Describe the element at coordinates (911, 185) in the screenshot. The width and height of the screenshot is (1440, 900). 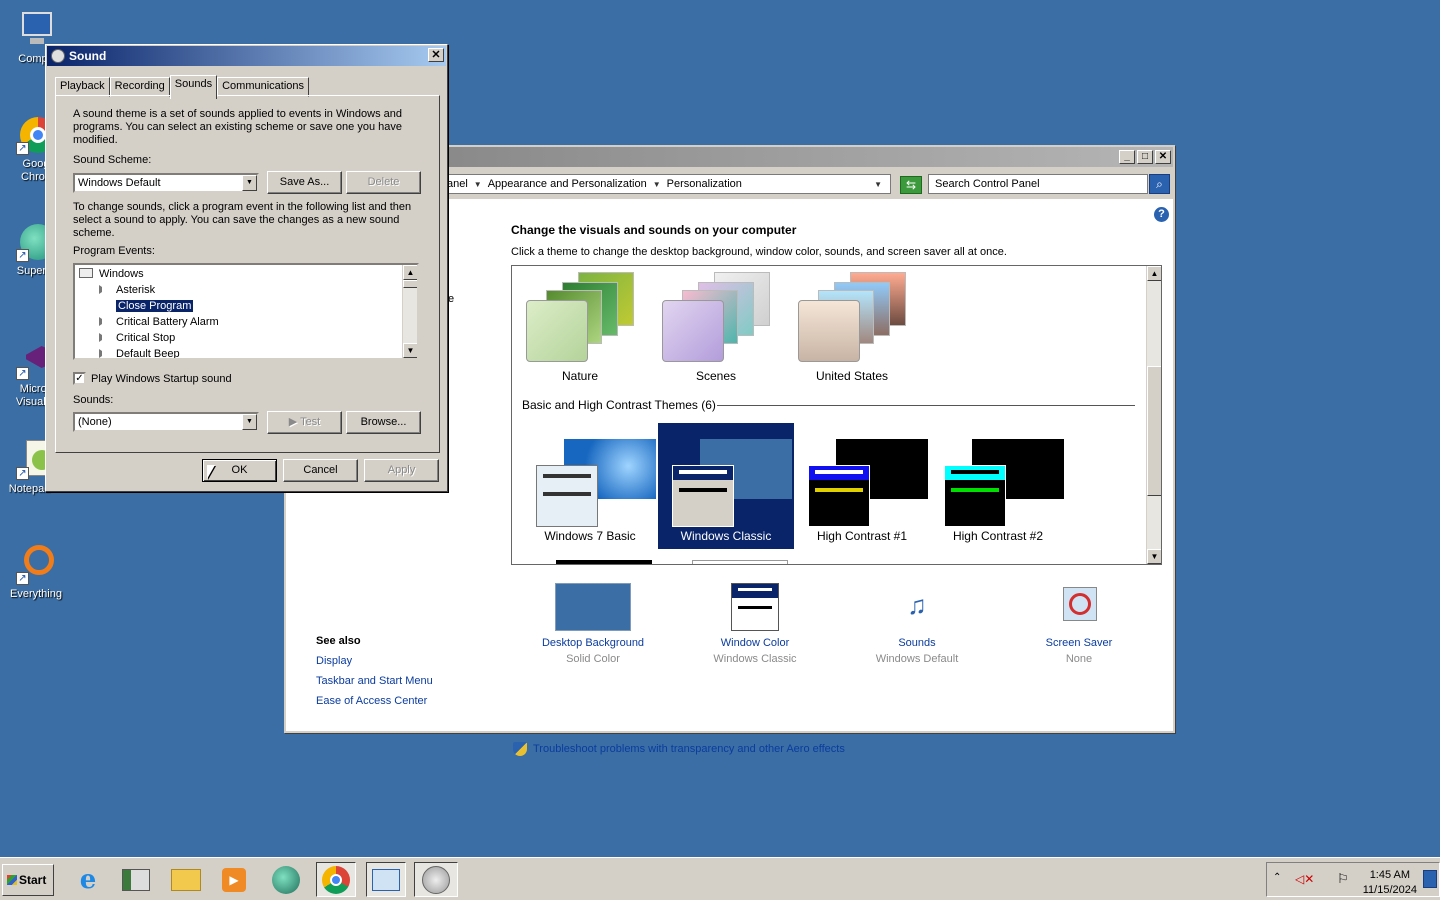
I see `refresh-icon: ⇆` at that location.